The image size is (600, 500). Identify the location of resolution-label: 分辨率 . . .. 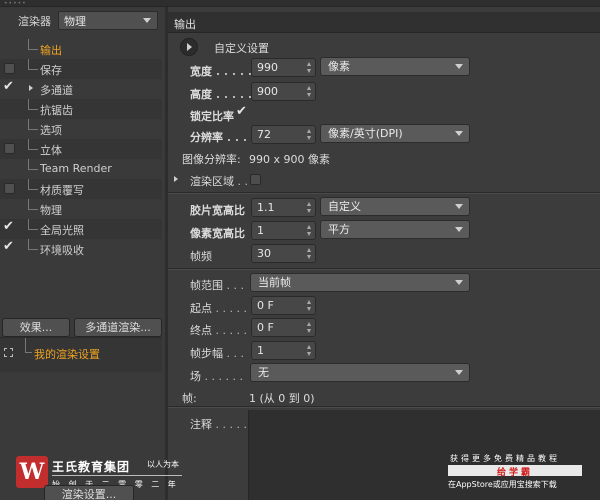
(219, 137).